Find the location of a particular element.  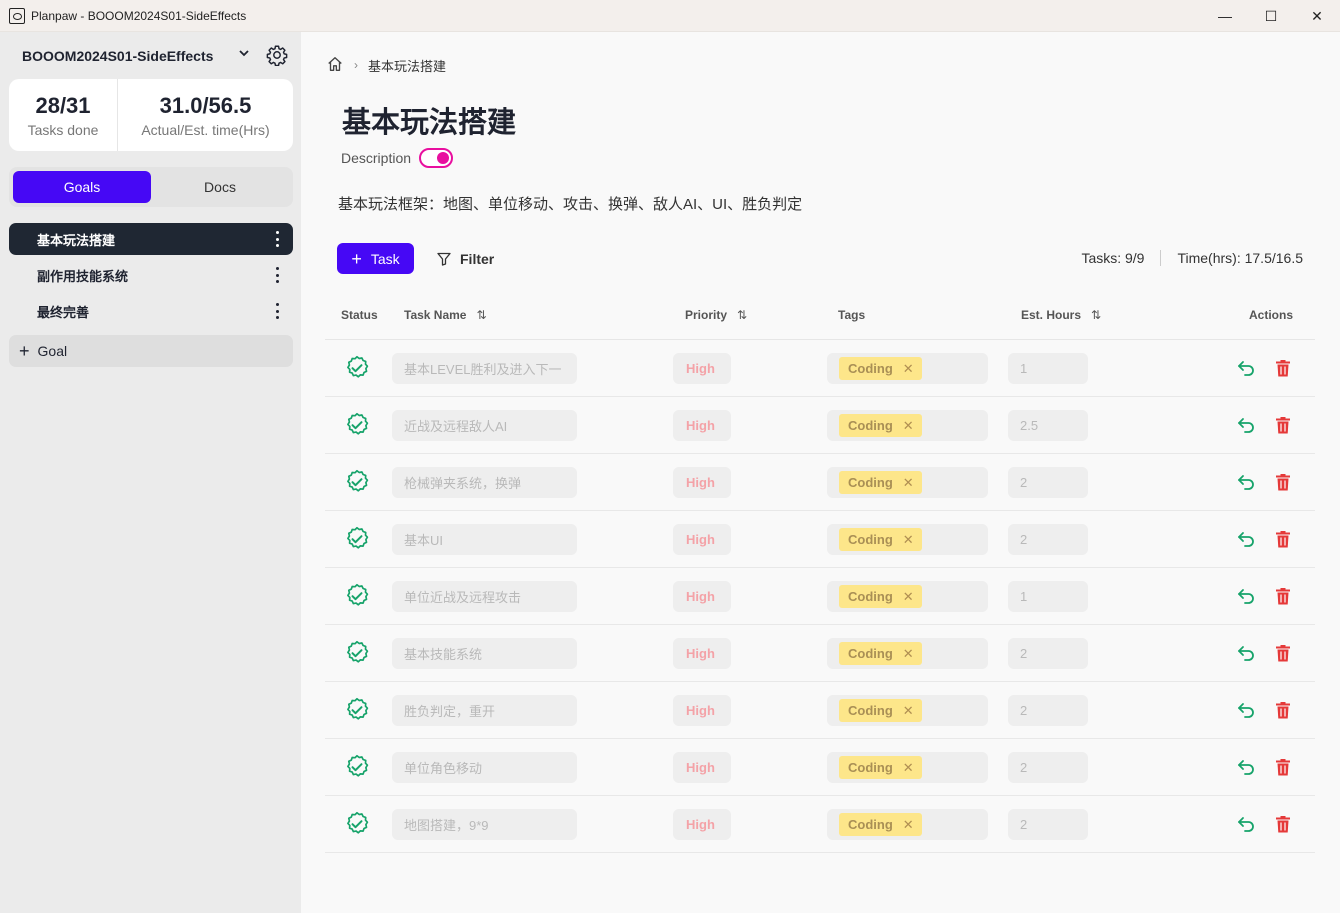

col-priority: Priority ⇅ is located at coordinates (716, 315).